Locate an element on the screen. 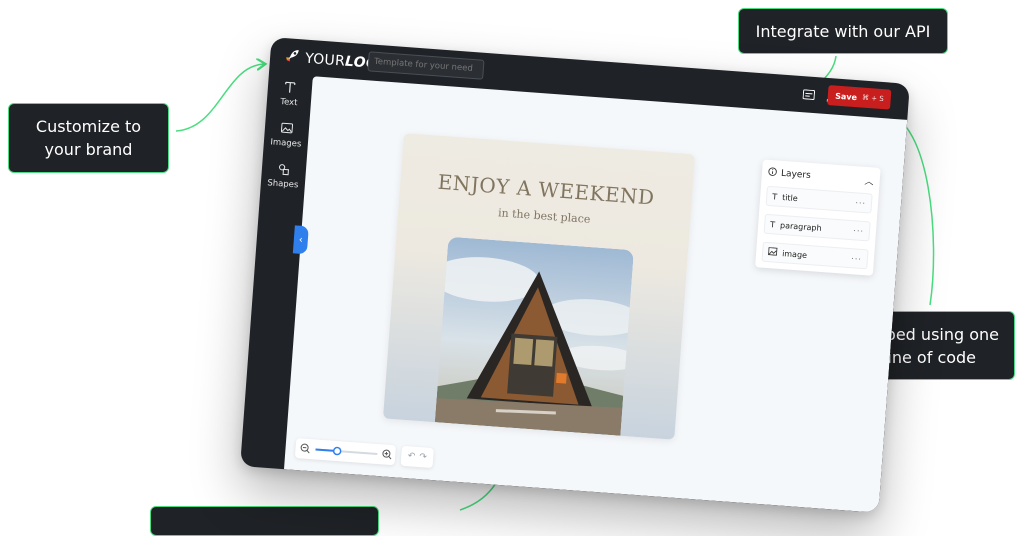 The image size is (1024, 536). cabin-photo is located at coordinates (534, 336).